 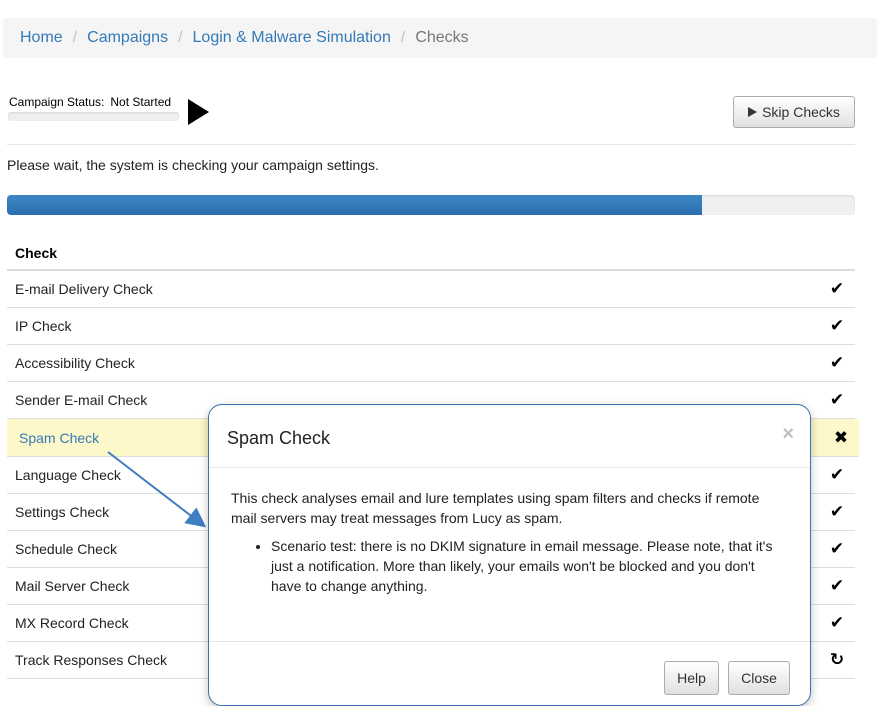 I want to click on campaign-status-label: Campaign Status:, so click(x=57, y=102).